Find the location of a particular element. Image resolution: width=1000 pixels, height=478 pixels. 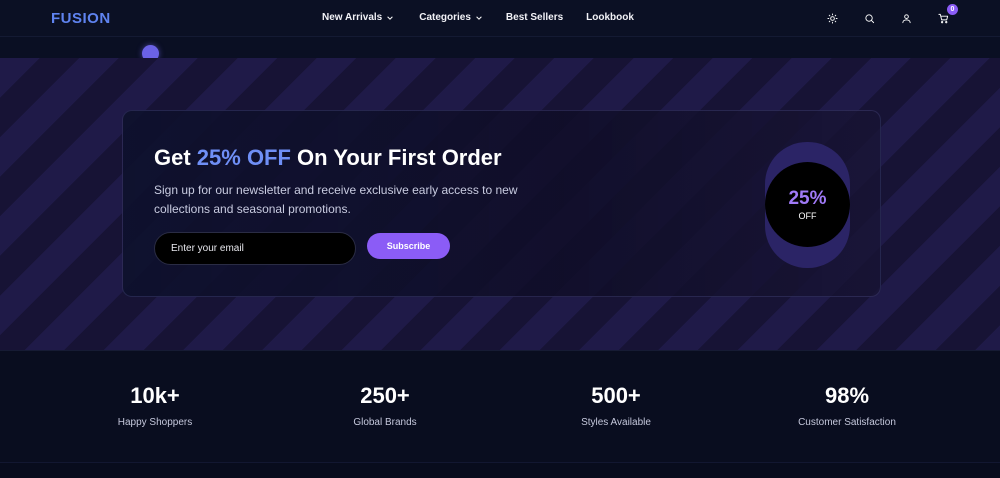

nav-item-lookbook: Lookbook is located at coordinates (610, 17).